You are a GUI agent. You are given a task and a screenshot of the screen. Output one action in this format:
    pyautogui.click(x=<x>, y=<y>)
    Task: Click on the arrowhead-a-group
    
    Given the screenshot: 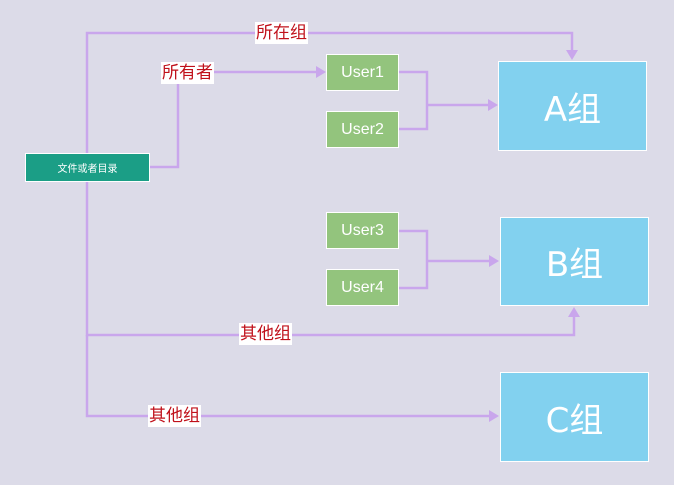 What is the action you would take?
    pyautogui.click(x=493, y=105)
    